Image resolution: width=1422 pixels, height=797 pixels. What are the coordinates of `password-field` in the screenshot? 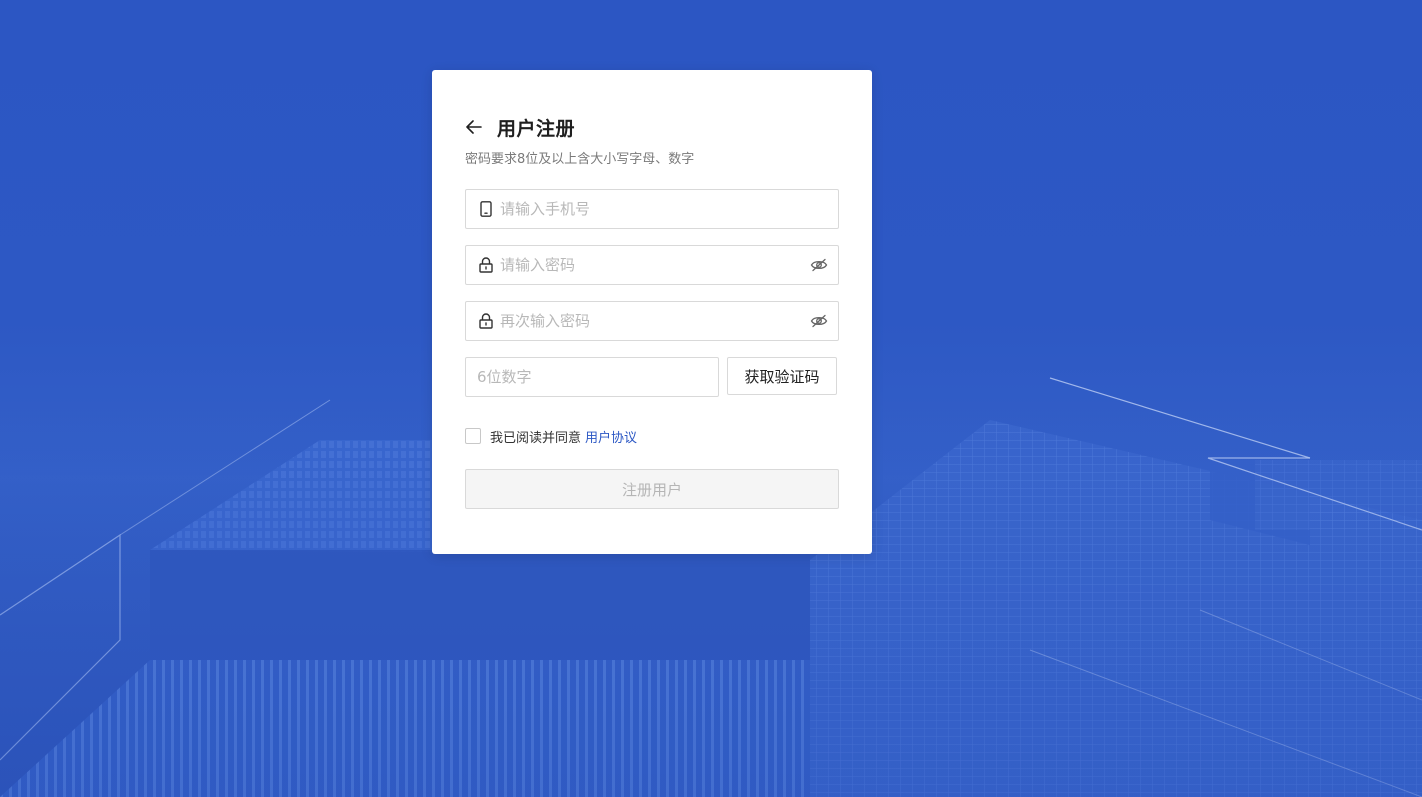 It's located at (652, 265).